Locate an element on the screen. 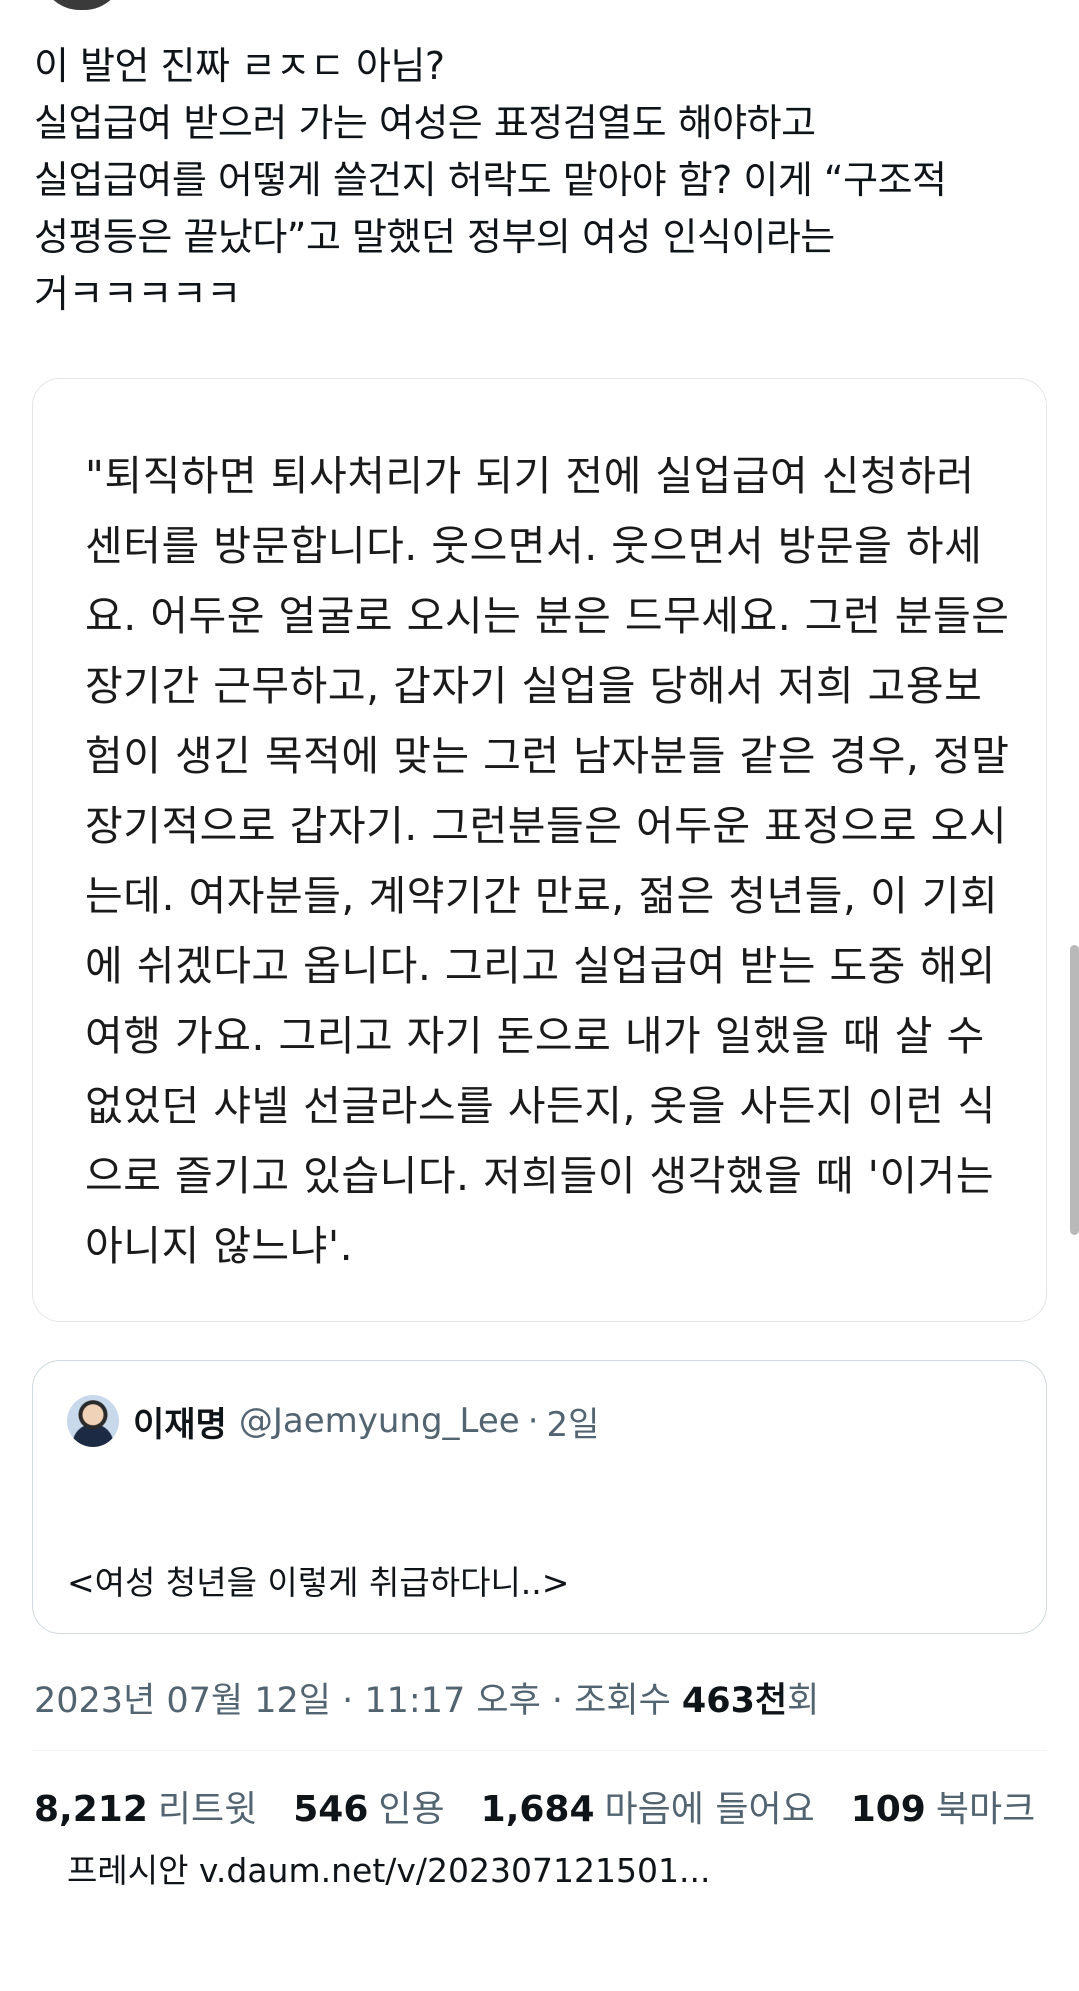  views-label: 조회수 is located at coordinates (628, 1701).